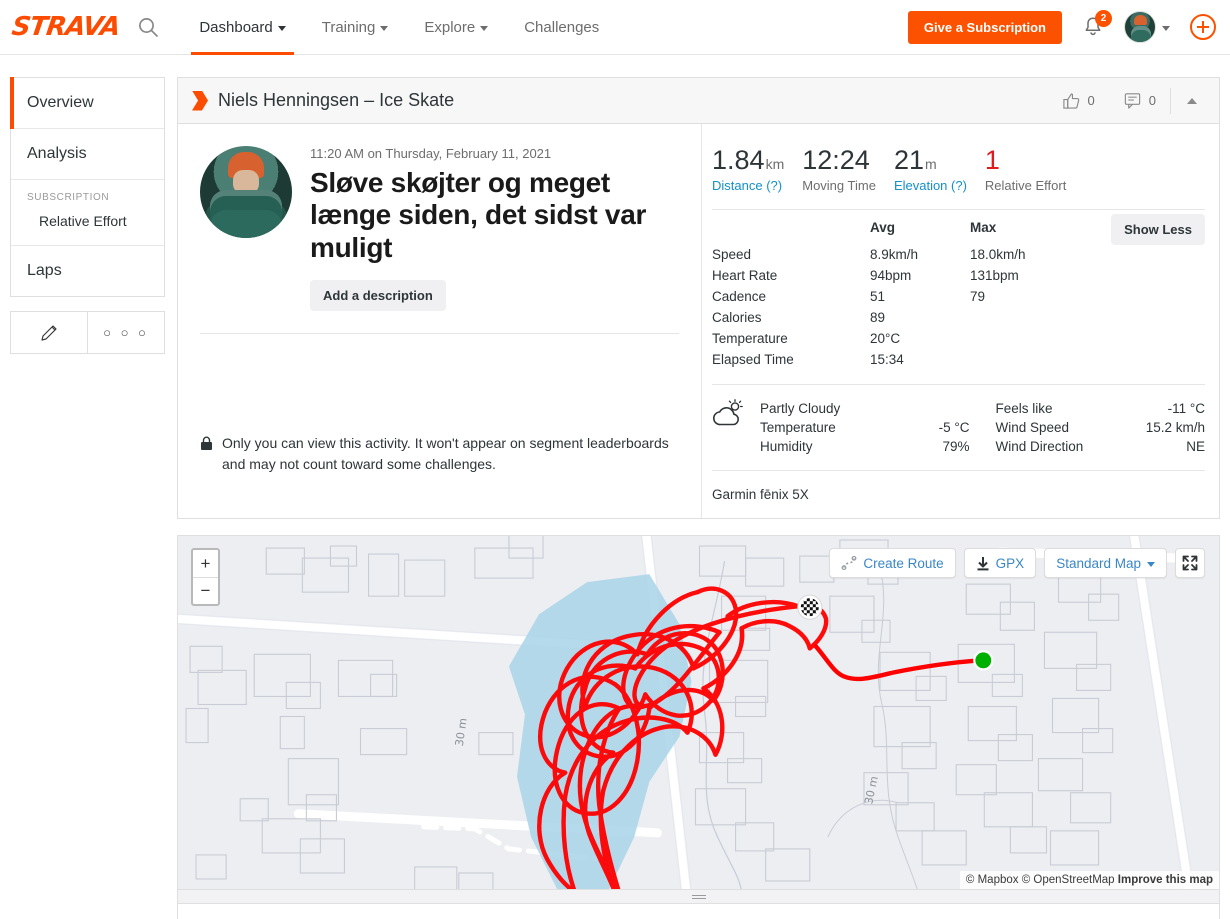  Describe the element at coordinates (984, 27) in the screenshot. I see `give-subscription-button: Give a Subscription` at that location.